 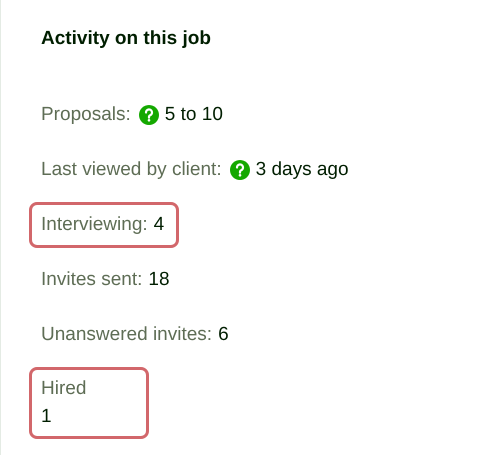 What do you see at coordinates (63, 389) in the screenshot?
I see `stat-label: Hired` at bounding box center [63, 389].